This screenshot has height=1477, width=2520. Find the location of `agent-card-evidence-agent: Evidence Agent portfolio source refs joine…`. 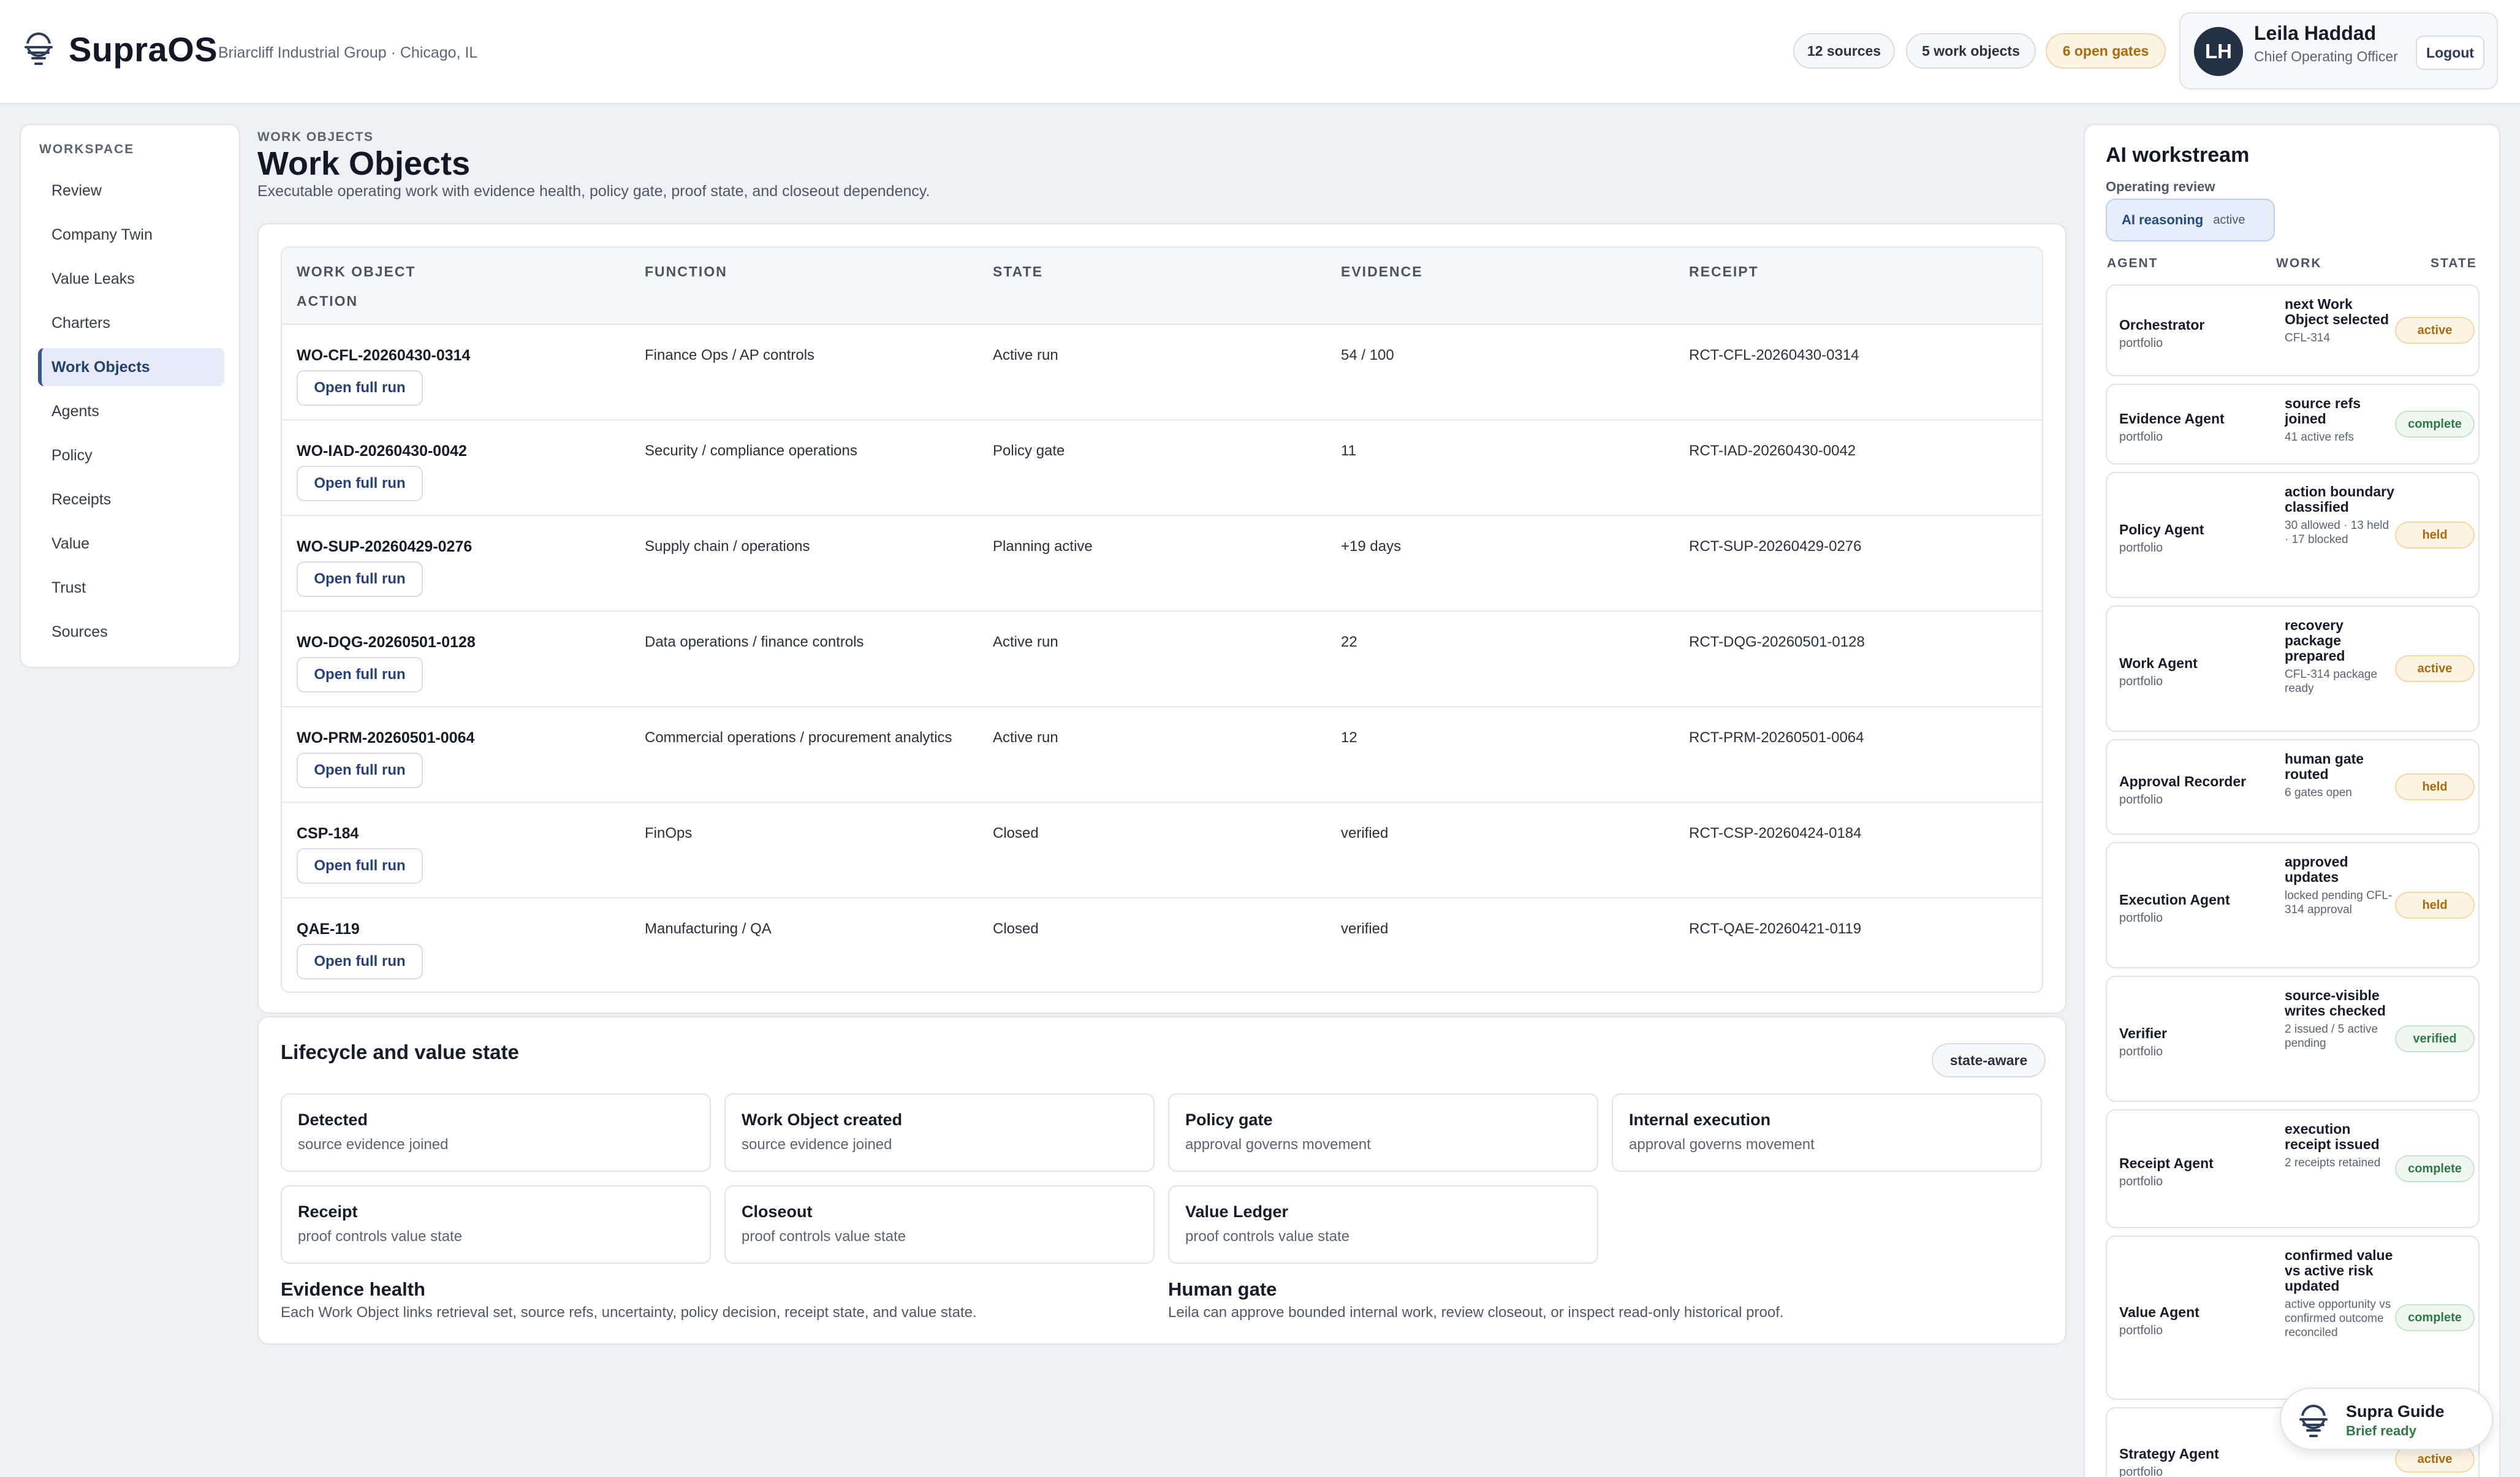

agent-card-evidence-agent: Evidence Agent portfolio source refs joine… is located at coordinates (2293, 425).